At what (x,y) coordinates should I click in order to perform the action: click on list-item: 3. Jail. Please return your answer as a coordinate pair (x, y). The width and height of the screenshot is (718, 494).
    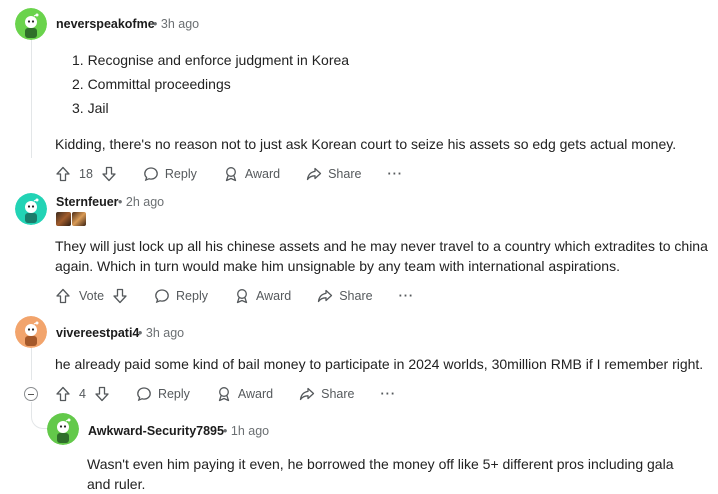
    Looking at the image, I should click on (90, 108).